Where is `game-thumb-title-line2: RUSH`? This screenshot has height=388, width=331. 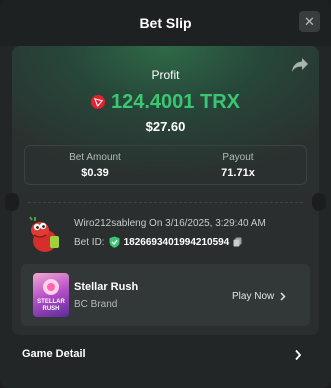 game-thumb-title-line2: RUSH is located at coordinates (50, 309).